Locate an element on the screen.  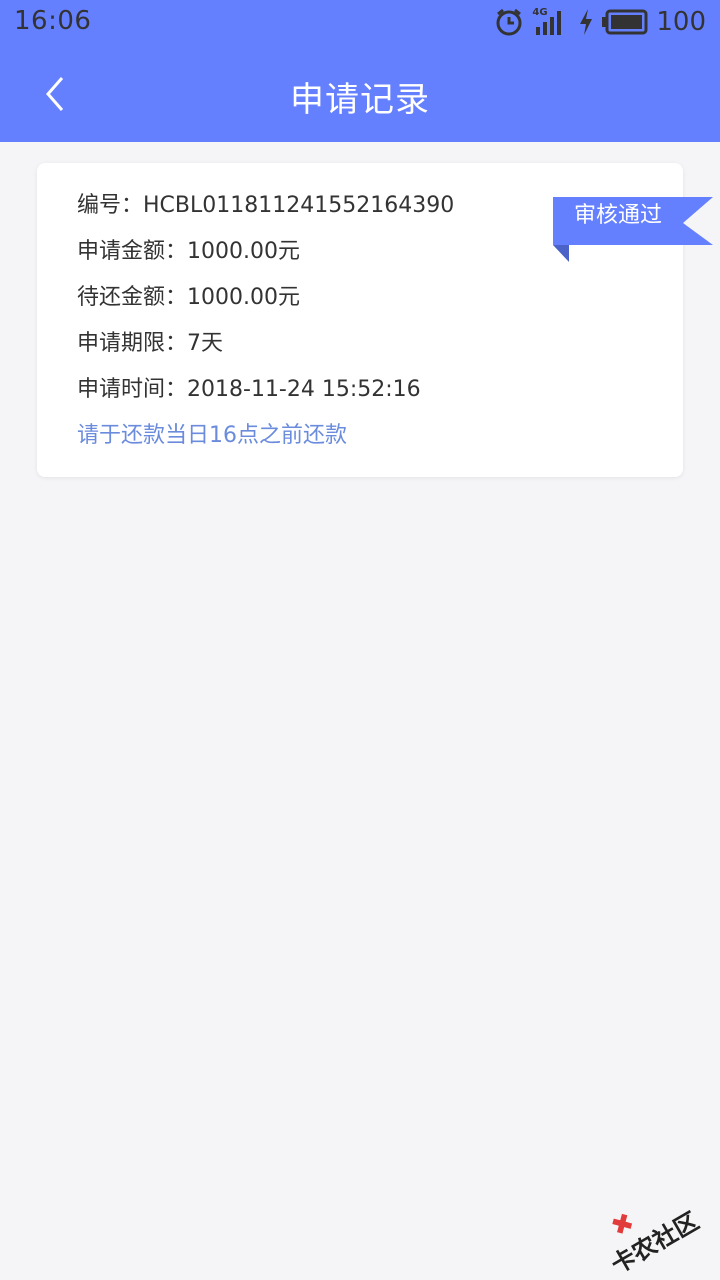
row-label: 申请期限： is located at coordinates (132, 343).